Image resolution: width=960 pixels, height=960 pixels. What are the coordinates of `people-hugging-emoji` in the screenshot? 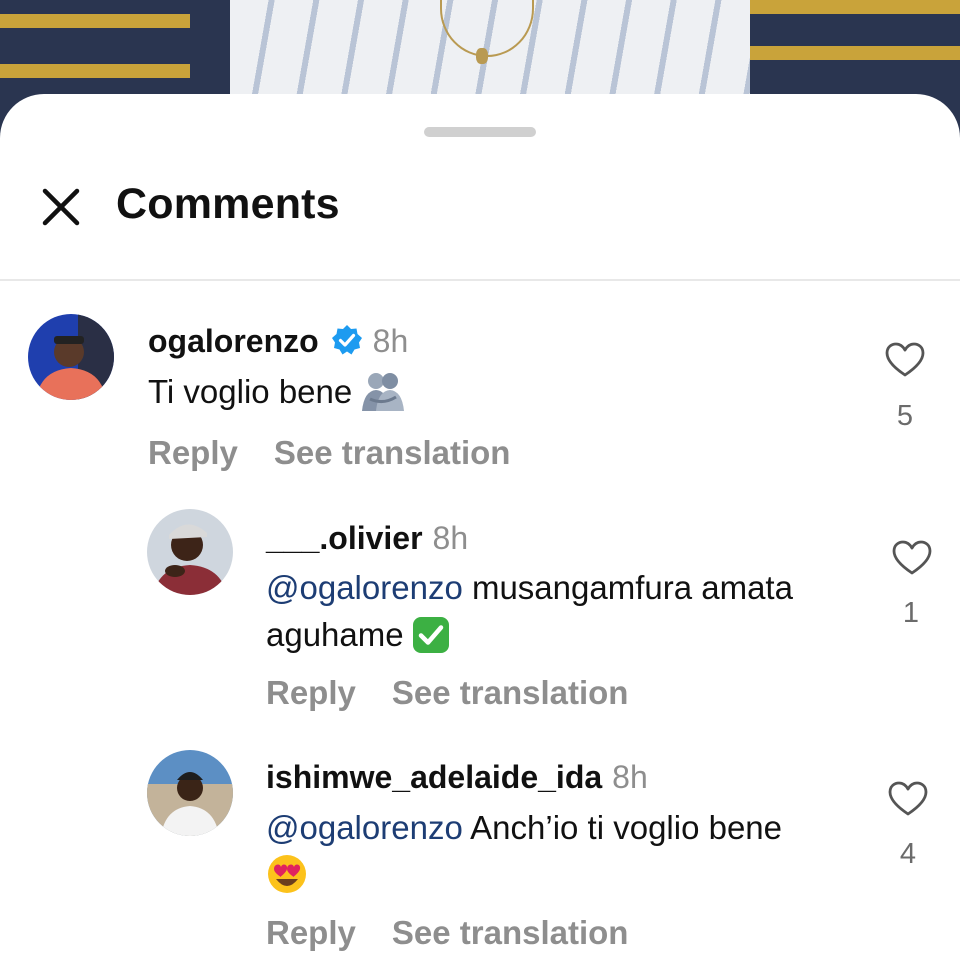 It's located at (383, 392).